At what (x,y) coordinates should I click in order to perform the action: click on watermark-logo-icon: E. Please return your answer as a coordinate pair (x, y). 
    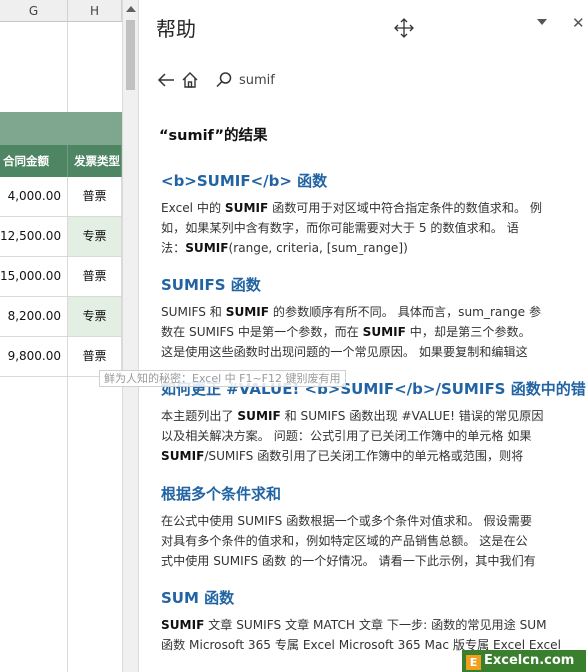
    Looking at the image, I should click on (473, 662).